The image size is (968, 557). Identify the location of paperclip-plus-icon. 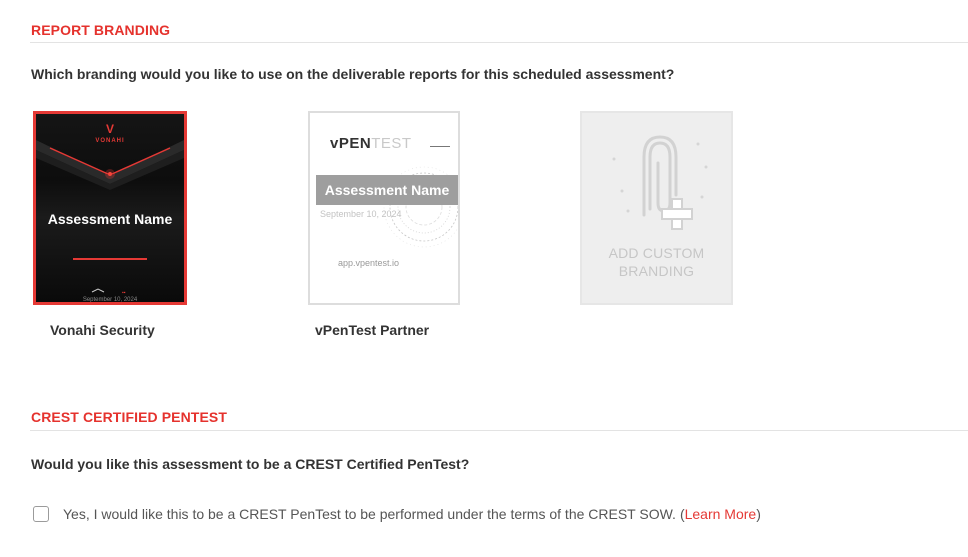
(660, 182).